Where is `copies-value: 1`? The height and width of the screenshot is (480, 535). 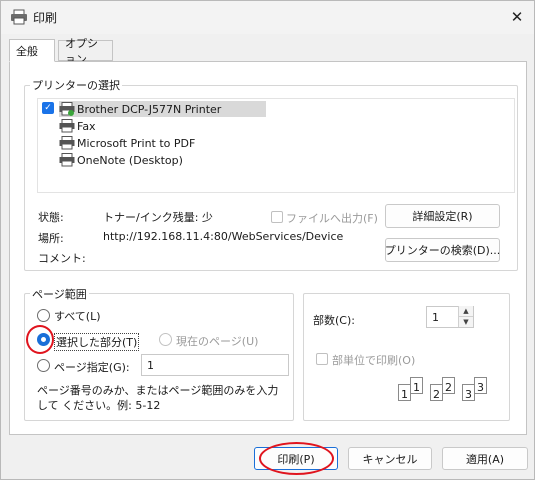
copies-value: 1 is located at coordinates (435, 317).